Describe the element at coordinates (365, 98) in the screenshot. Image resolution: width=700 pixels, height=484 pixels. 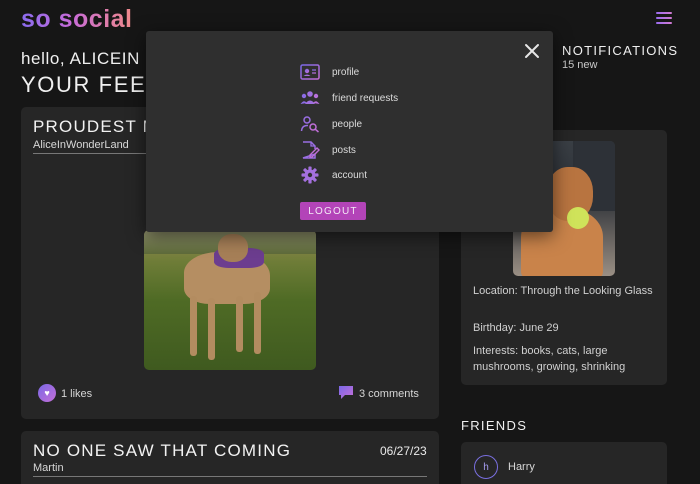
I see `menu-item-label: friend requests` at that location.